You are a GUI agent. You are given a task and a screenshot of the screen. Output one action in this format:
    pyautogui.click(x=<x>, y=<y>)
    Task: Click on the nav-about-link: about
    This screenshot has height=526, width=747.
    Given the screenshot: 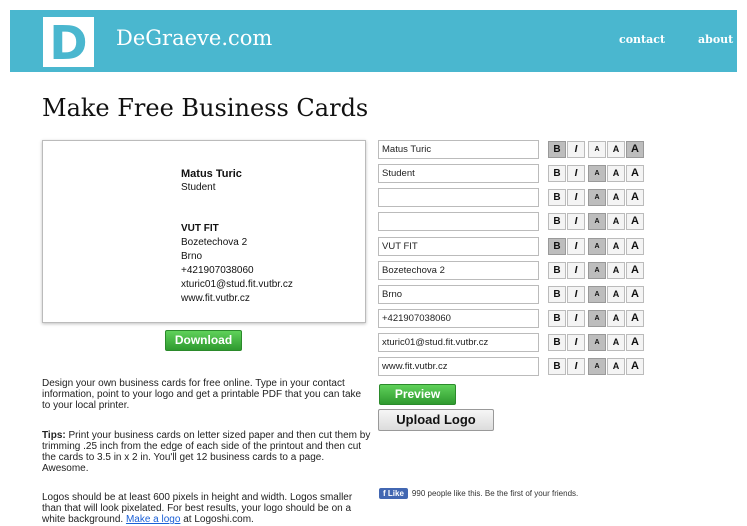 What is the action you would take?
    pyautogui.click(x=715, y=39)
    